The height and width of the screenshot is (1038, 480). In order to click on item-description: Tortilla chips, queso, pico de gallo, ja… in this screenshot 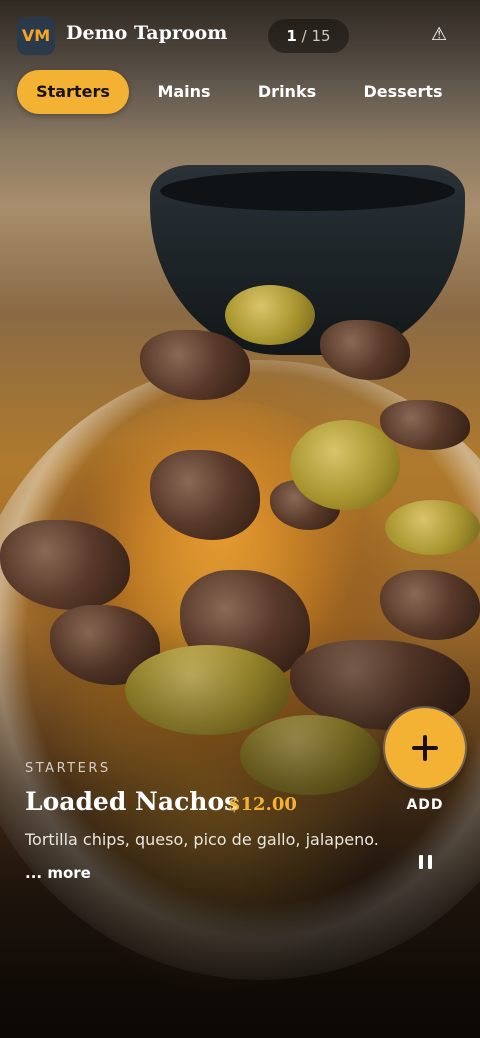, I will do `click(202, 839)`.